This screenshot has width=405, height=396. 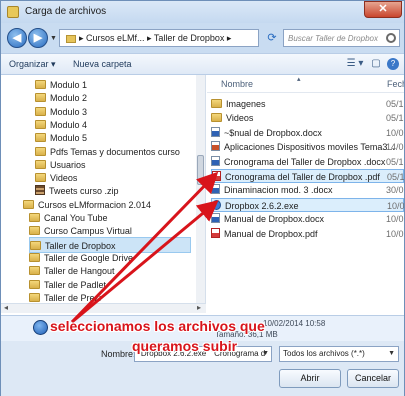 I want to click on file-row: Manual de Dropbox.docx 10/0, so click(x=307, y=219).